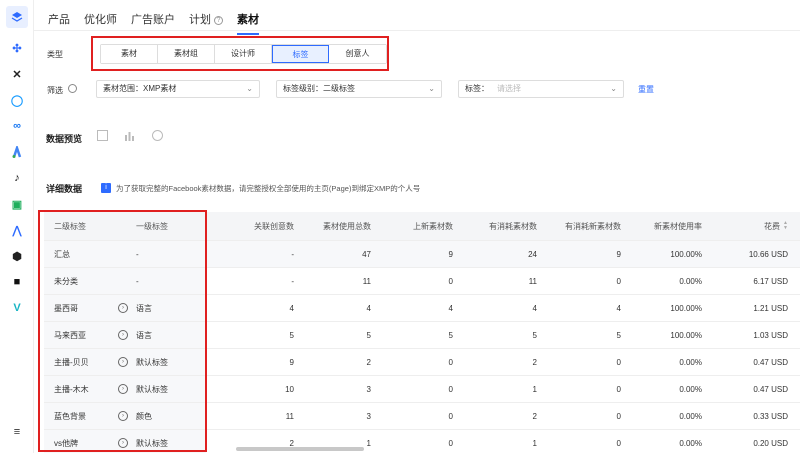  I want to click on bar-chart-icon, so click(129, 135).